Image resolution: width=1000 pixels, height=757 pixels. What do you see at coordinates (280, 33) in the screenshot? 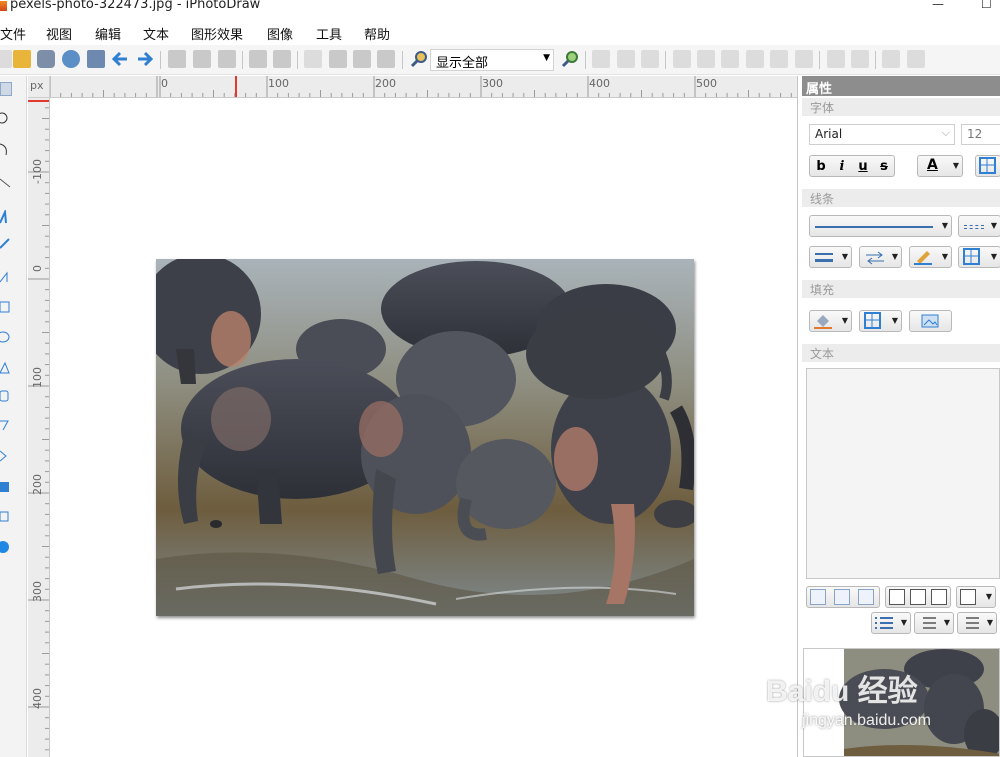
I see `menu-image: 图像` at bounding box center [280, 33].